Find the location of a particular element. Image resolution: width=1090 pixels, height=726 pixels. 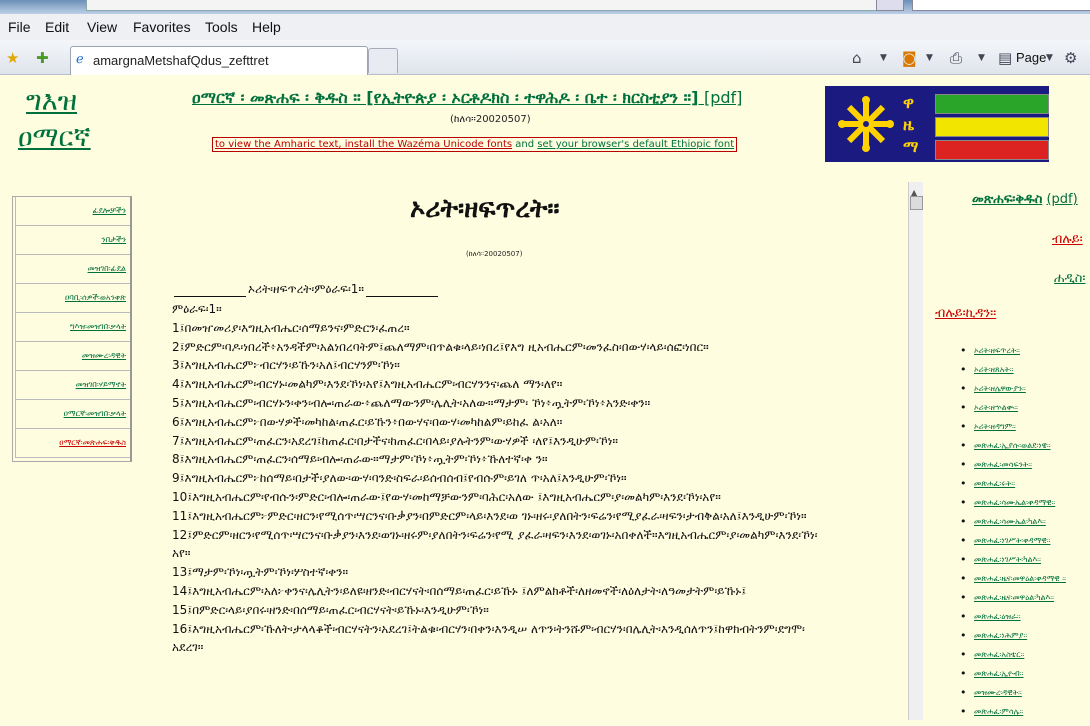

print-dropdown-icon: ▼ is located at coordinates (981, 58).